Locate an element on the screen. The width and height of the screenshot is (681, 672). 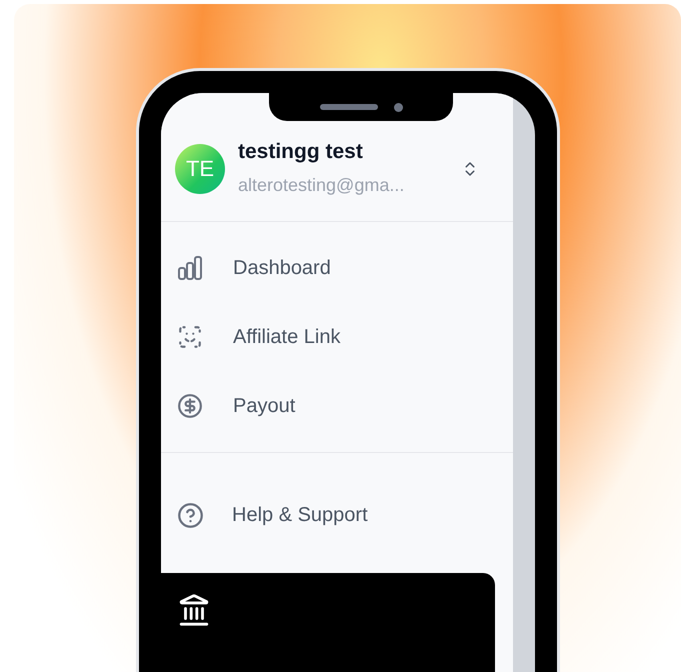
speaker-icon is located at coordinates (349, 107).